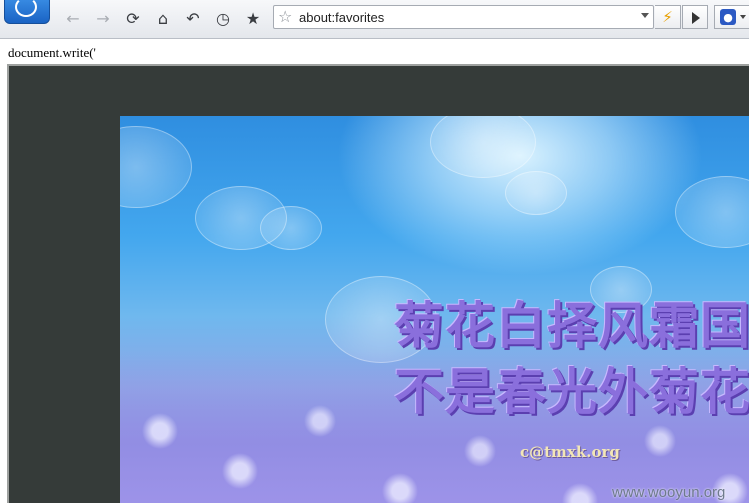  Describe the element at coordinates (285, 16) in the screenshot. I see `bookmark-star-icon: ☆` at that location.